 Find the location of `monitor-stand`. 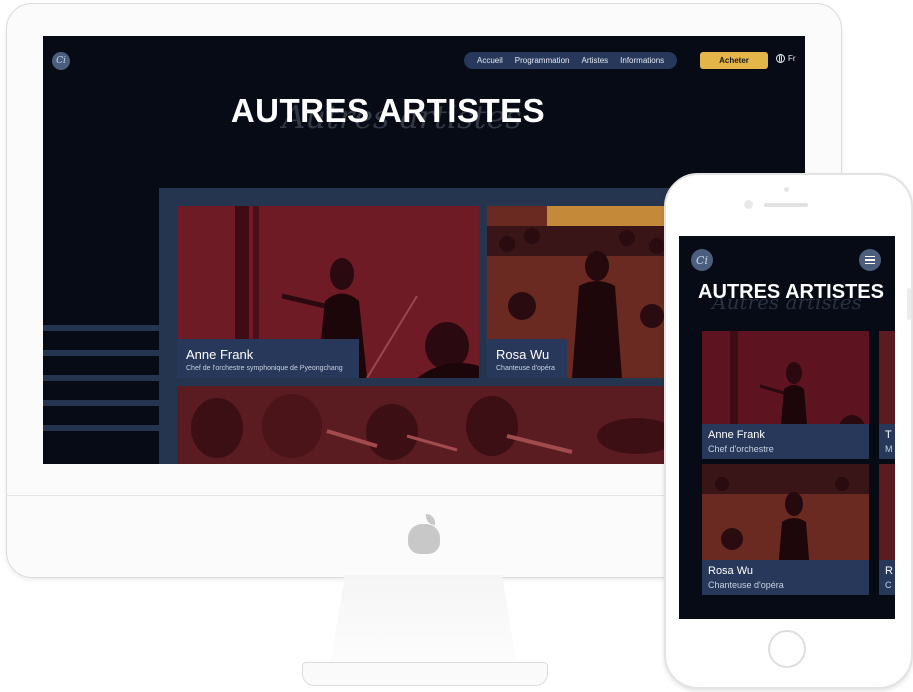

monitor-stand is located at coordinates (423, 620).